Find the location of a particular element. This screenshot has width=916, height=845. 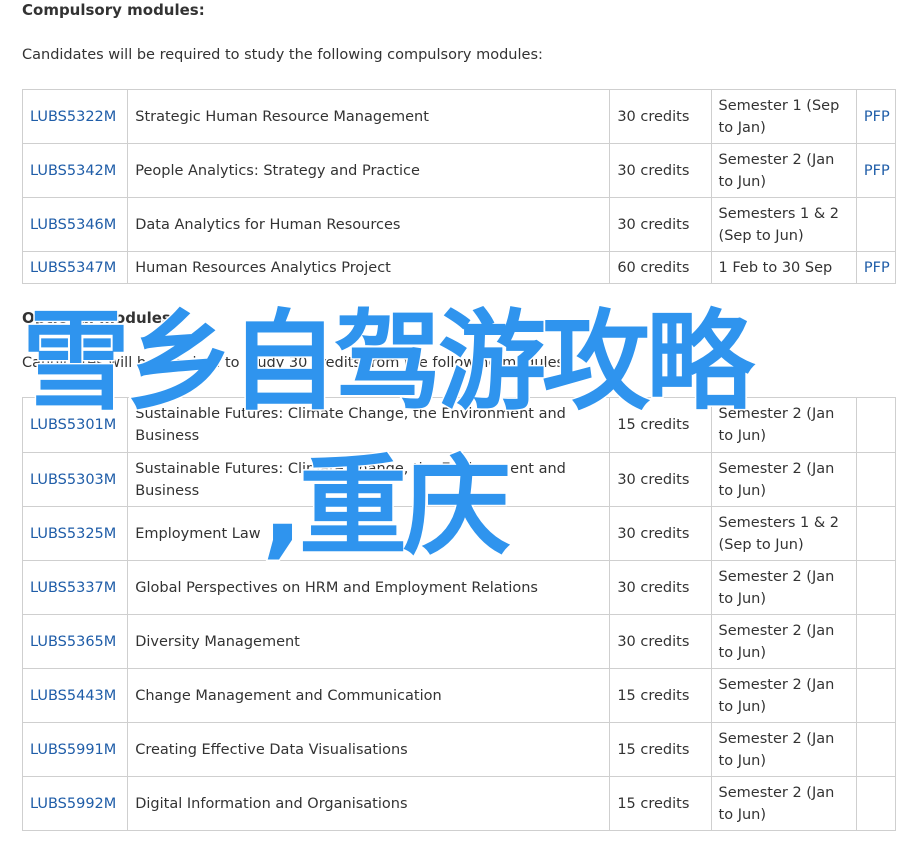

module-code-cell: LUBS5303M is located at coordinates (75, 479).